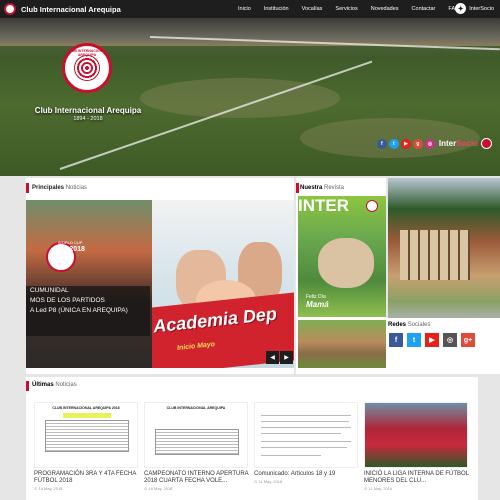 The width and height of the screenshot is (500, 500). I want to click on hero-years: 1894 - 2018, so click(88, 119).